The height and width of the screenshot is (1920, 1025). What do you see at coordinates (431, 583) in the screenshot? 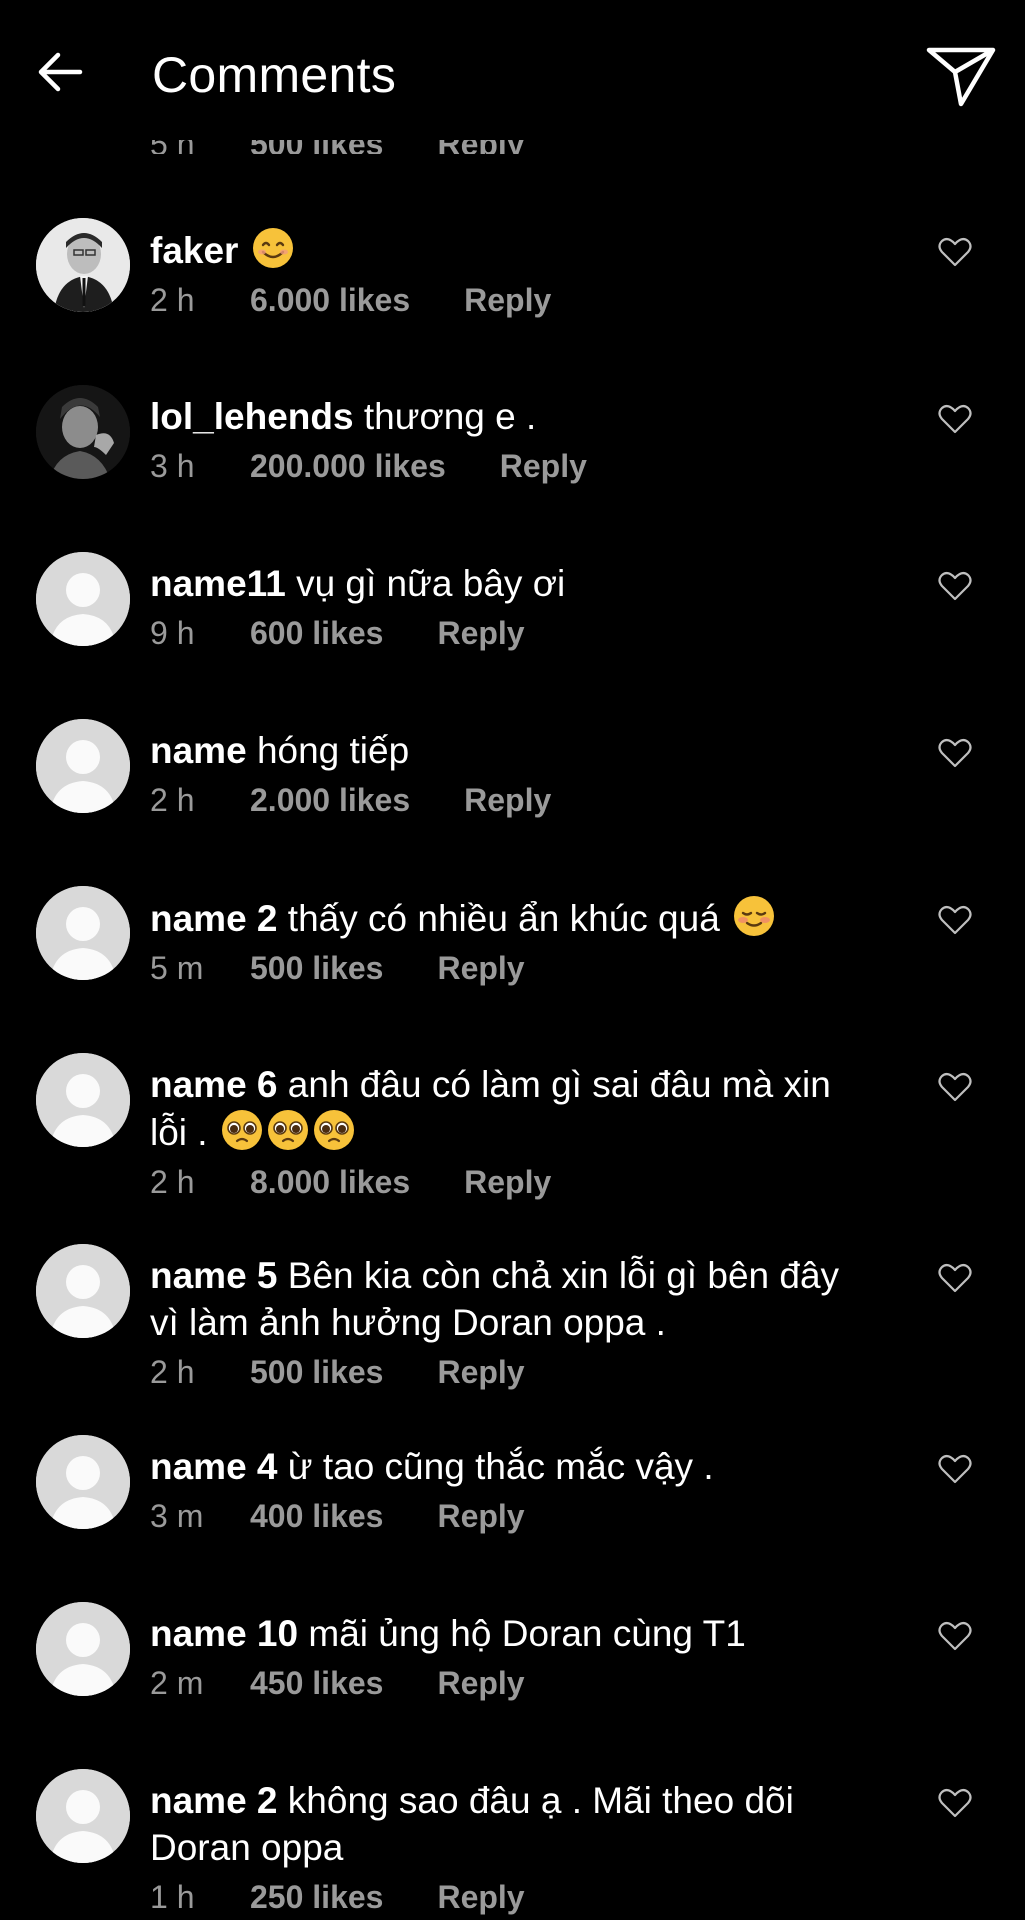
I see `comment-text: vụ gì nữa bây ơi` at bounding box center [431, 583].